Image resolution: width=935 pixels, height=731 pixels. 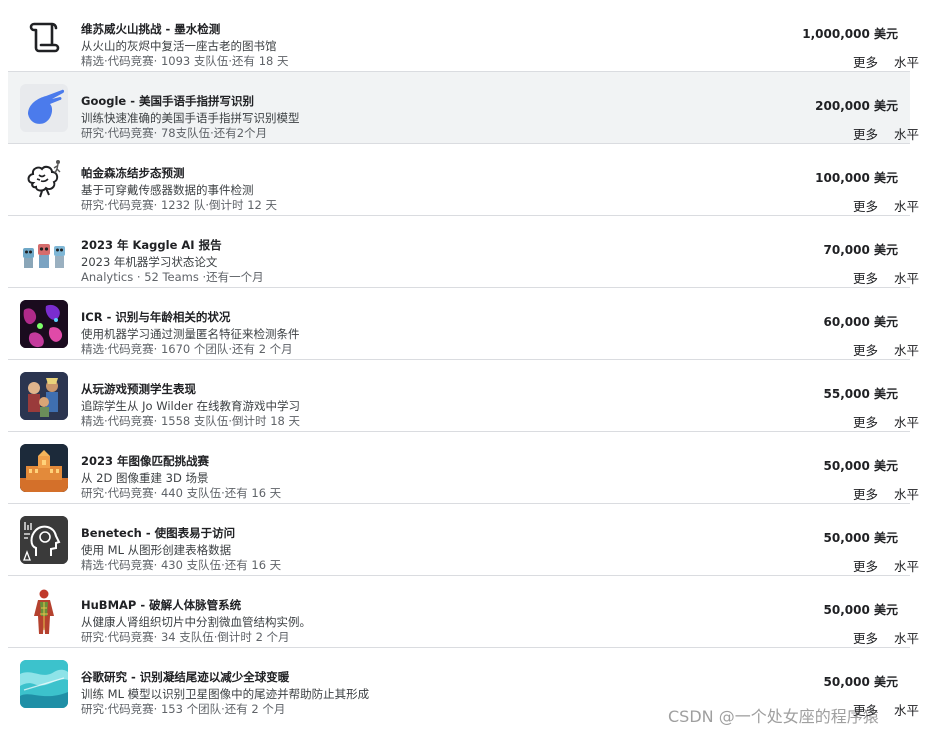 What do you see at coordinates (151, 245) in the screenshot?
I see `competition-title: 2023 年 Kaggle AI 报告` at bounding box center [151, 245].